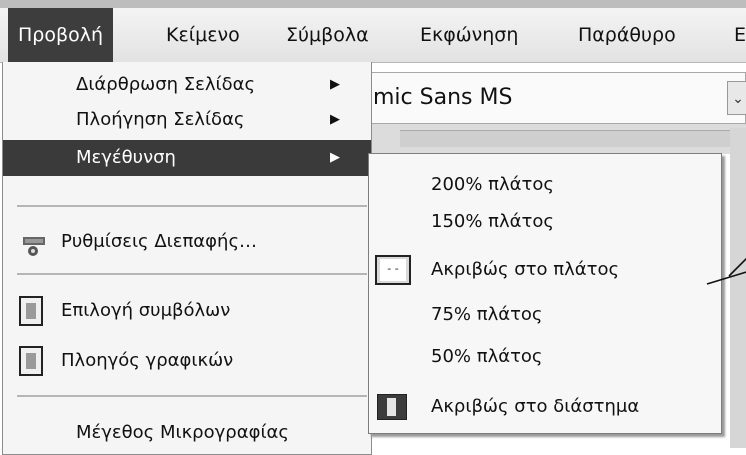 The width and height of the screenshot is (746, 455). I want to click on submenu-item-fit-width: Ακριβώς στο πλάτος, so click(525, 269).